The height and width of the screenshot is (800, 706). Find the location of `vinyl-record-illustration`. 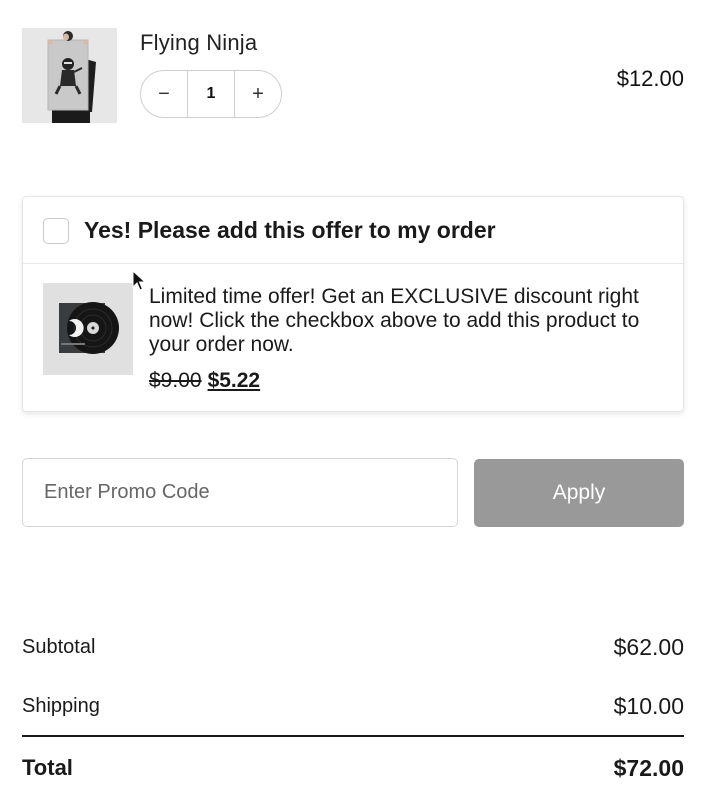

vinyl-record-illustration is located at coordinates (88, 329).